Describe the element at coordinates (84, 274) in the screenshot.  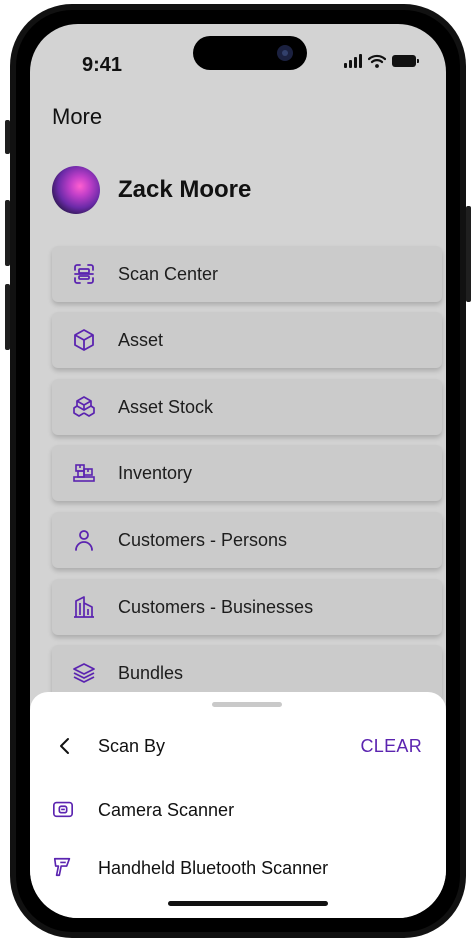
I see `scan-icon` at that location.